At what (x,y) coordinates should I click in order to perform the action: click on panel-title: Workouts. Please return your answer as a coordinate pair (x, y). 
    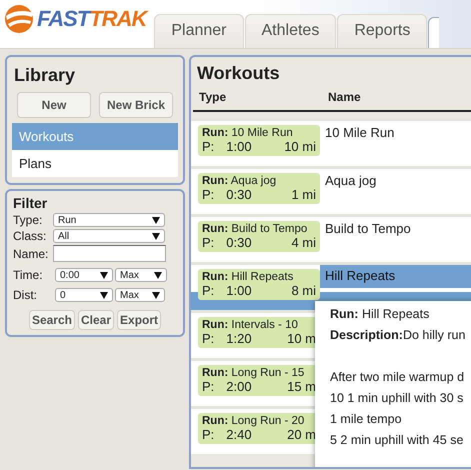
    Looking at the image, I should click on (238, 73).